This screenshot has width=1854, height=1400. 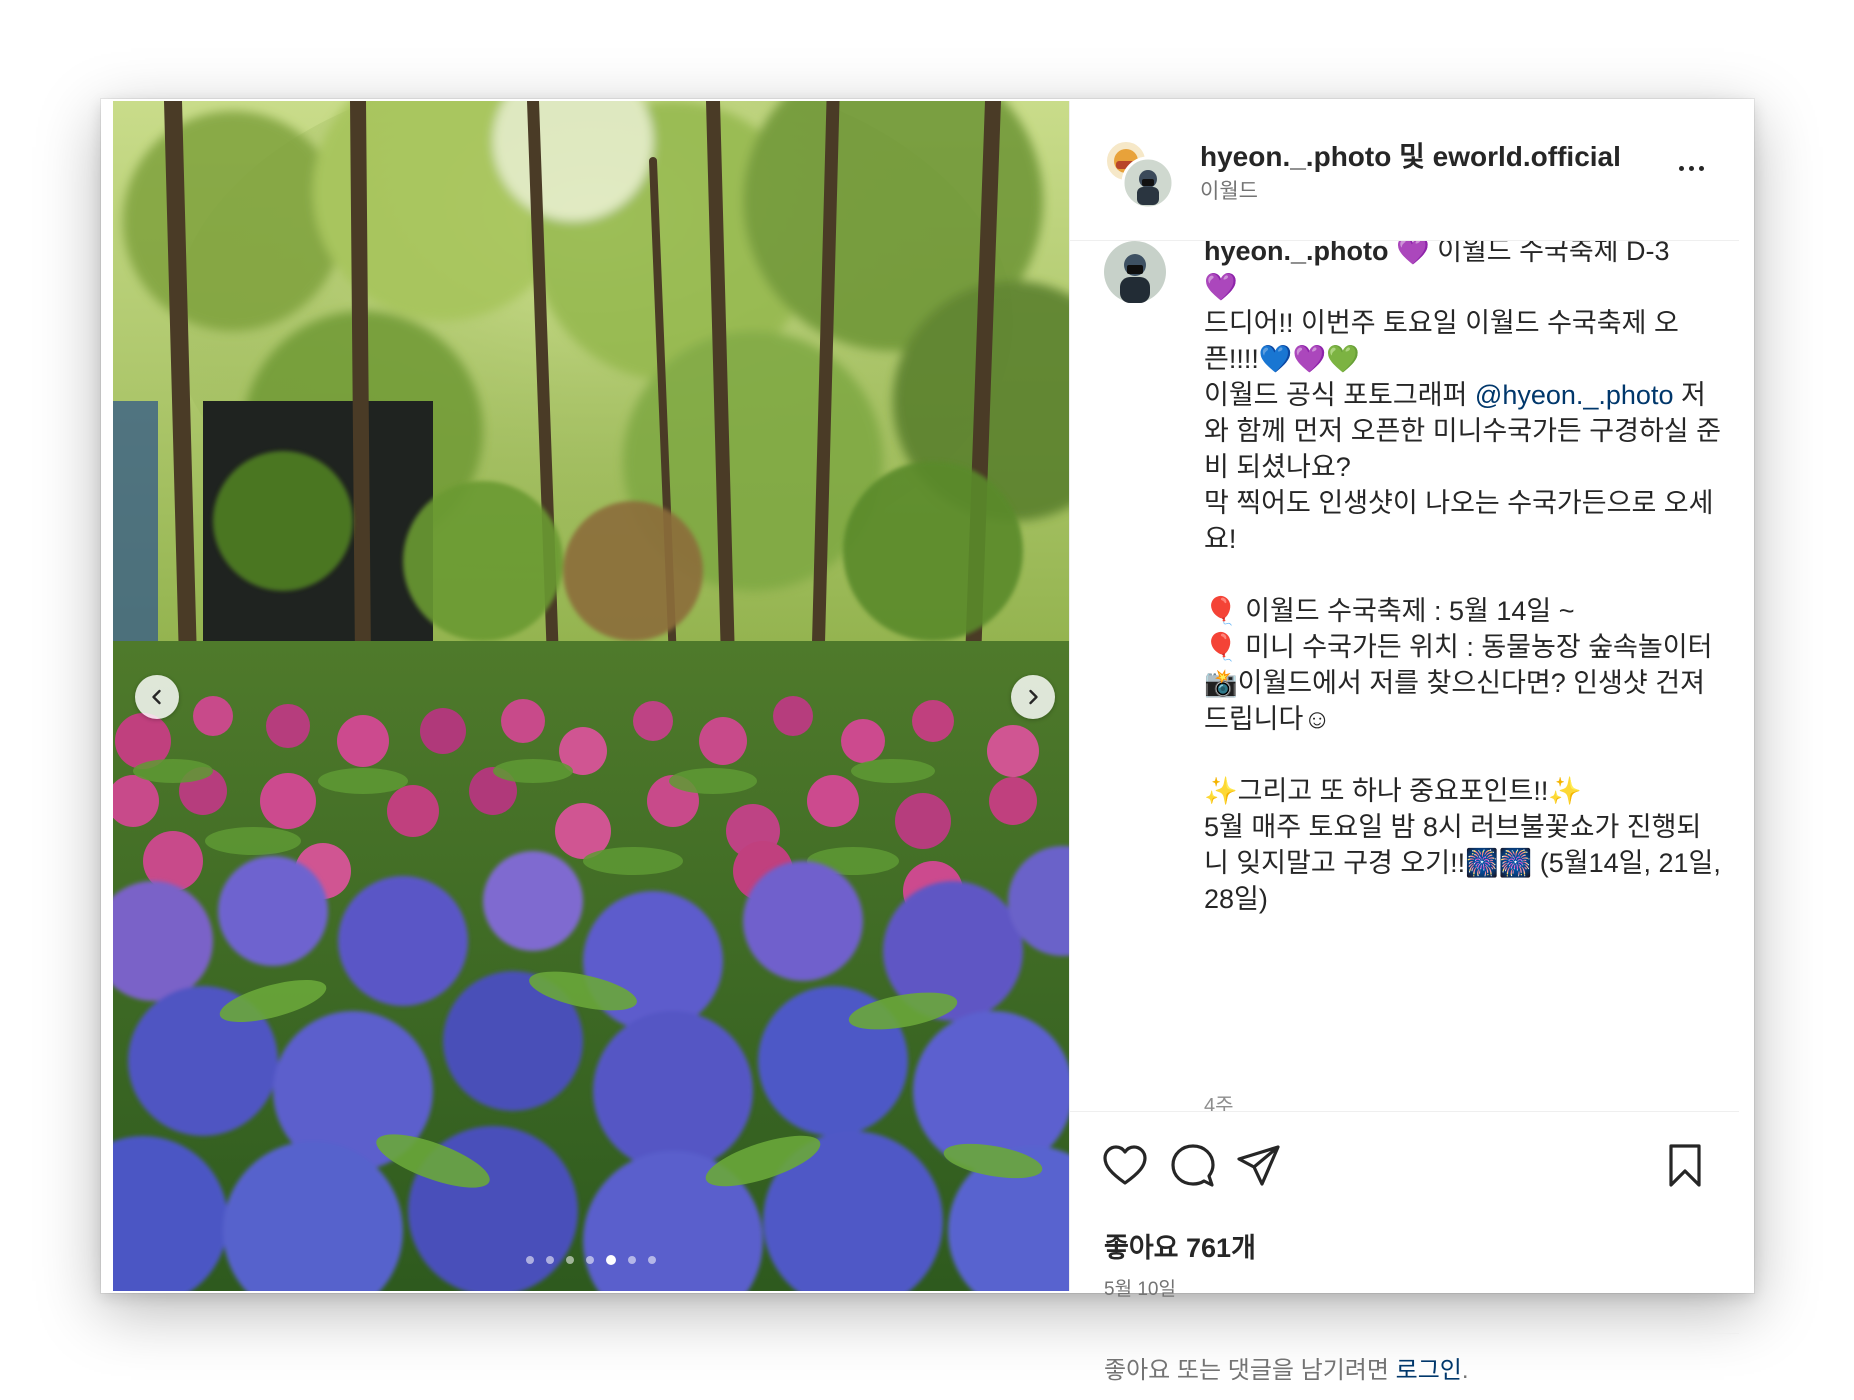 I want to click on caption-text: 니 잊지말고 구경 오기!!🎆🎆 (5월14일, 21일,, so click(x=1462, y=863).